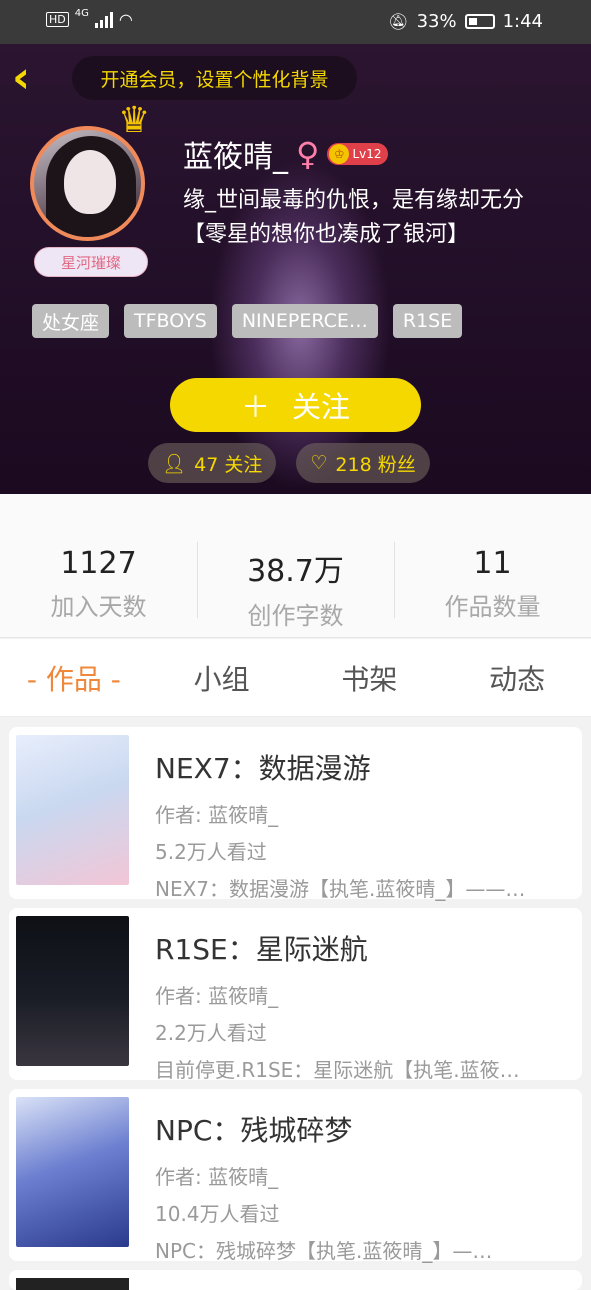 This screenshot has width=591, height=1290. What do you see at coordinates (263, 768) in the screenshot?
I see `work-title: NEX7：数据漫游` at bounding box center [263, 768].